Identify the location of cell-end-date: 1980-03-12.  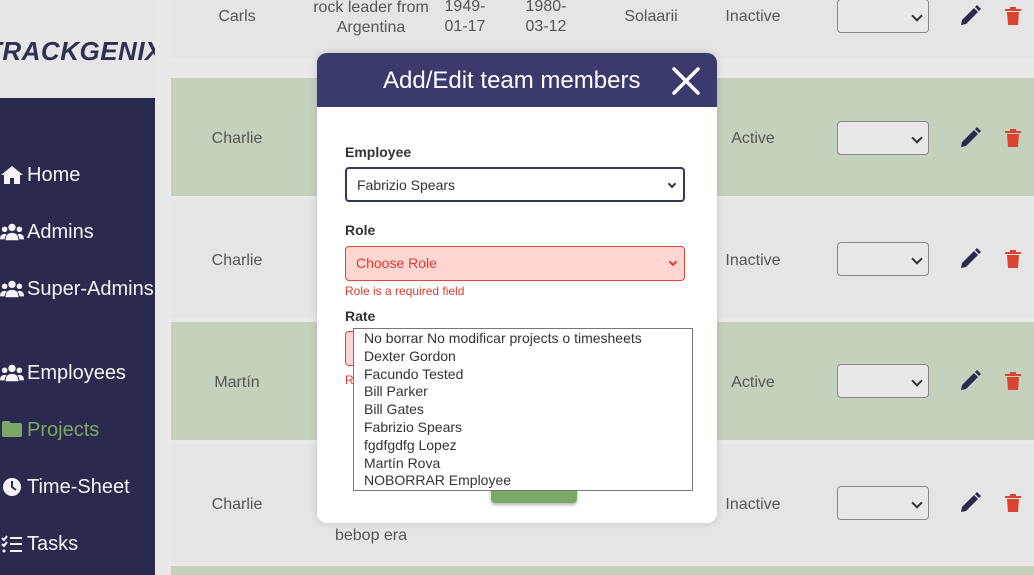
(546, 17).